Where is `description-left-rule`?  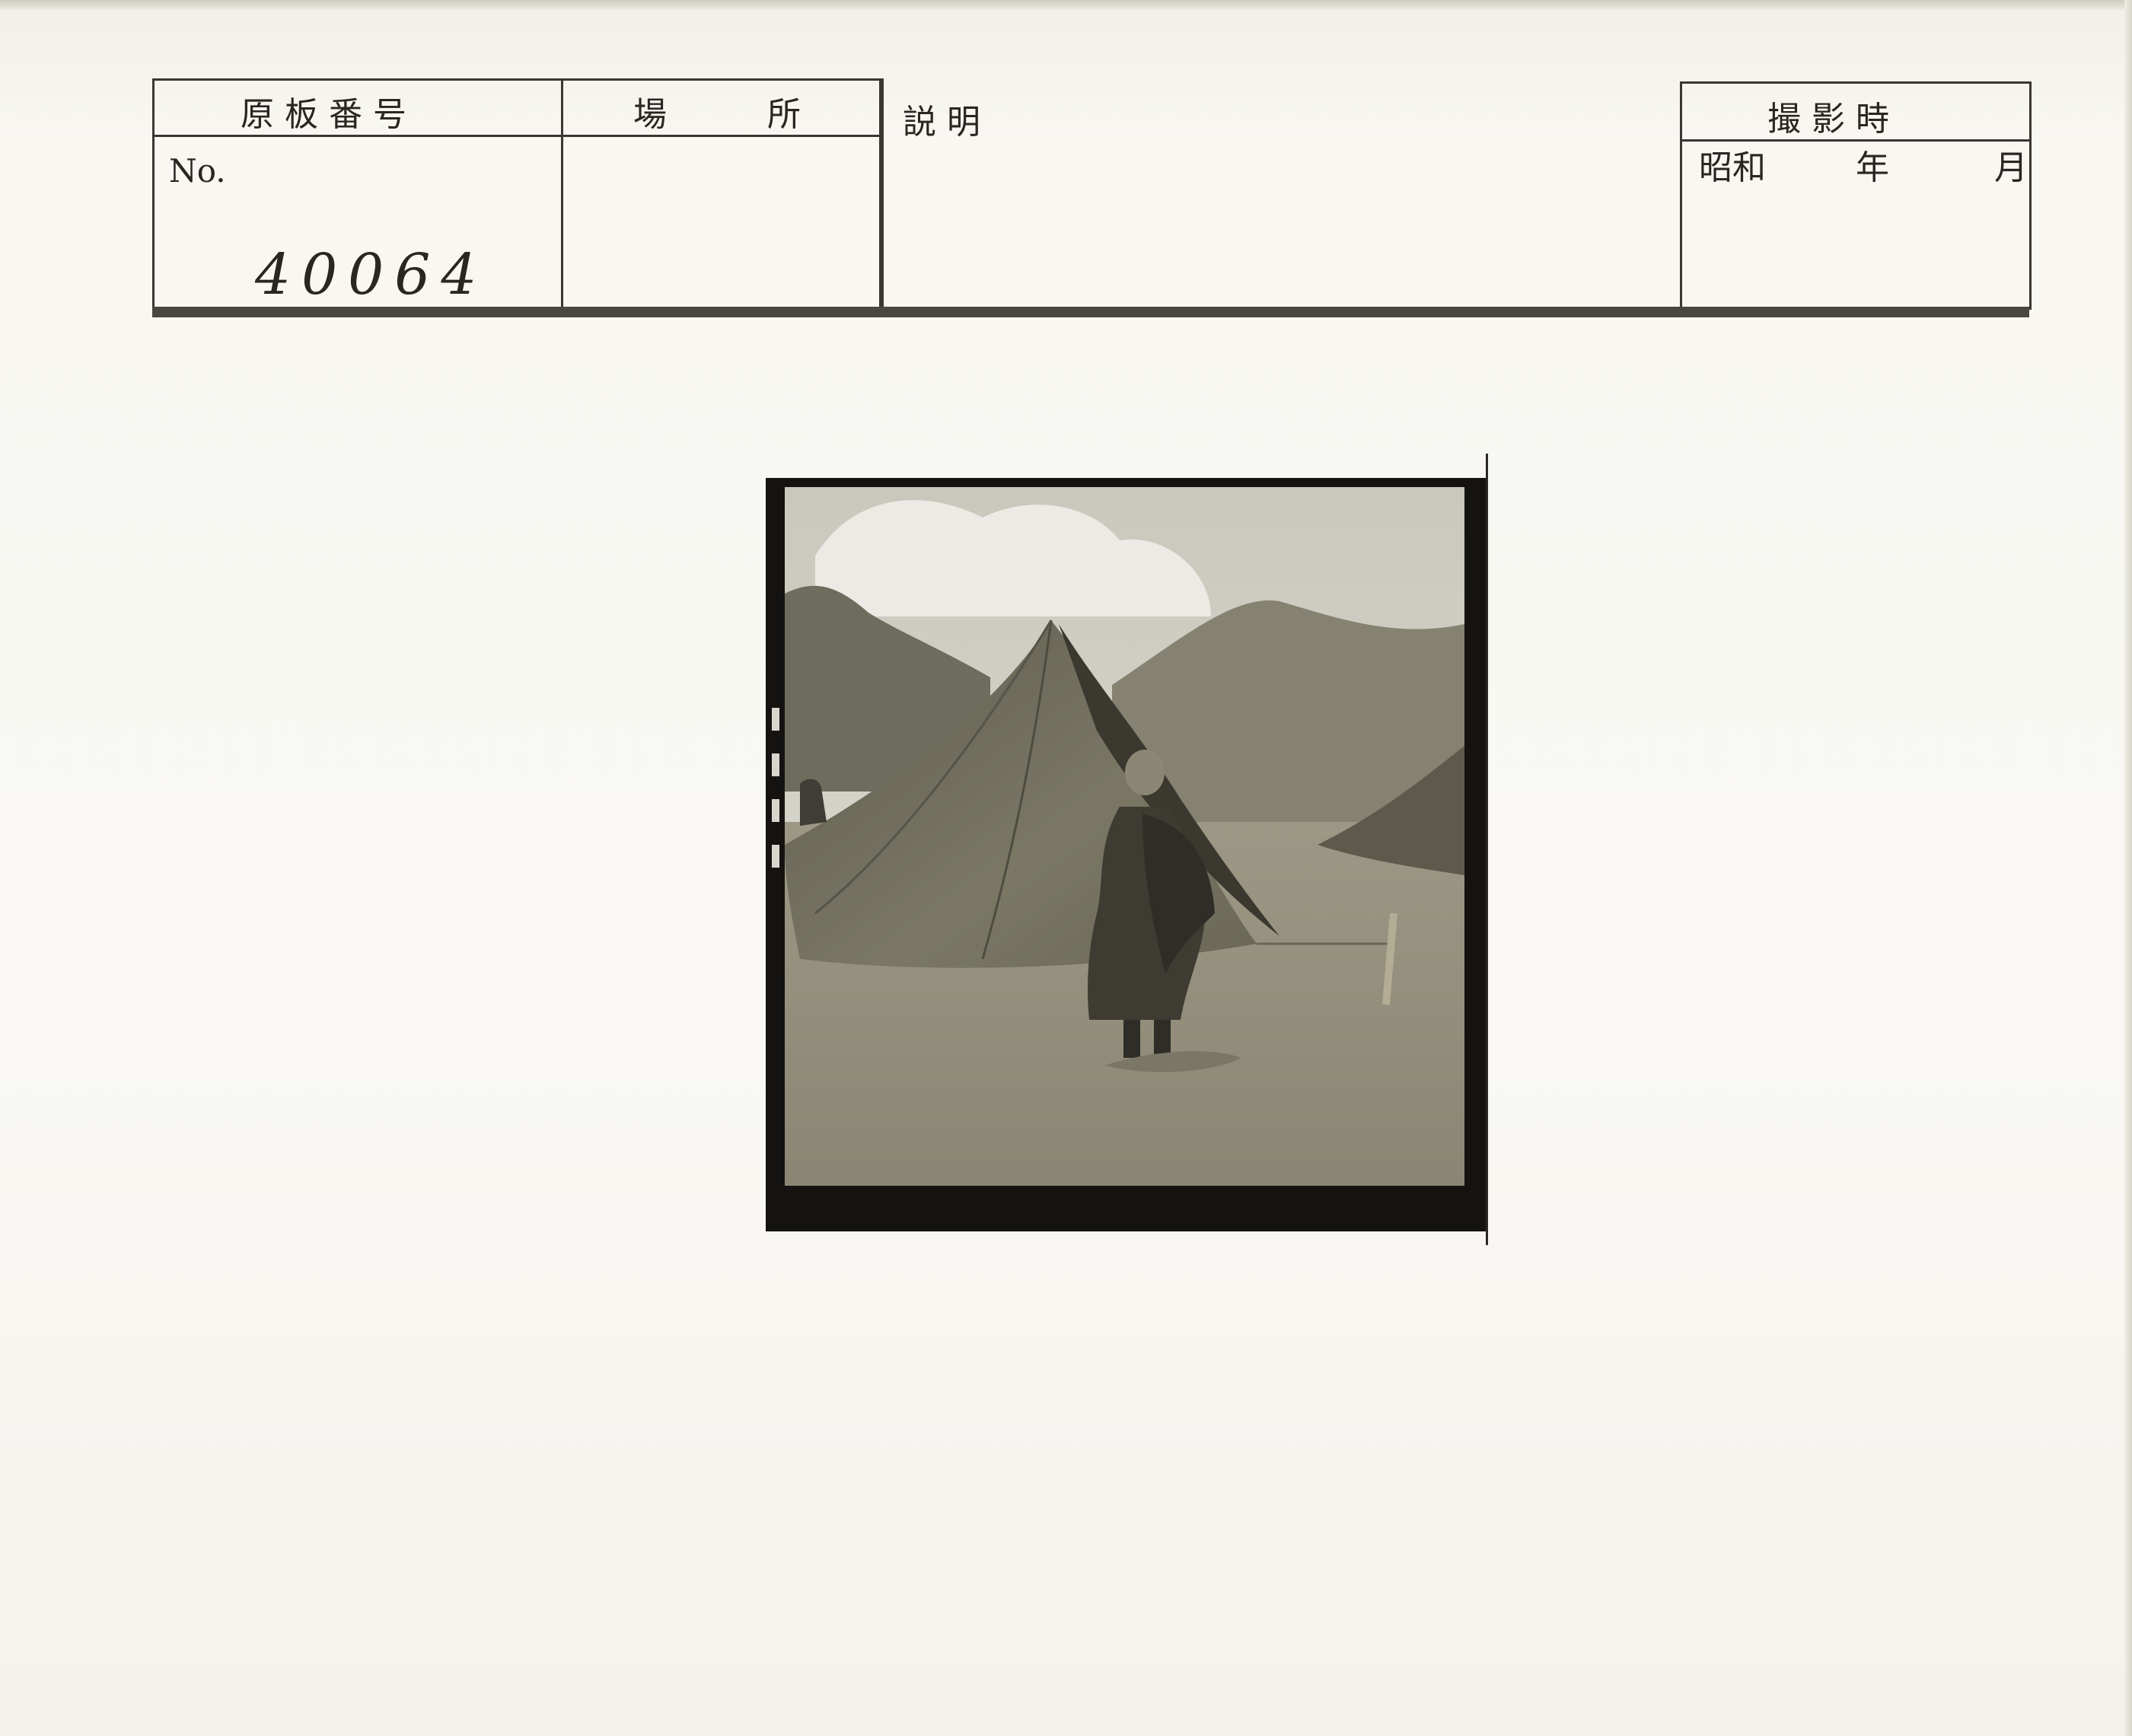 description-left-rule is located at coordinates (882, 193).